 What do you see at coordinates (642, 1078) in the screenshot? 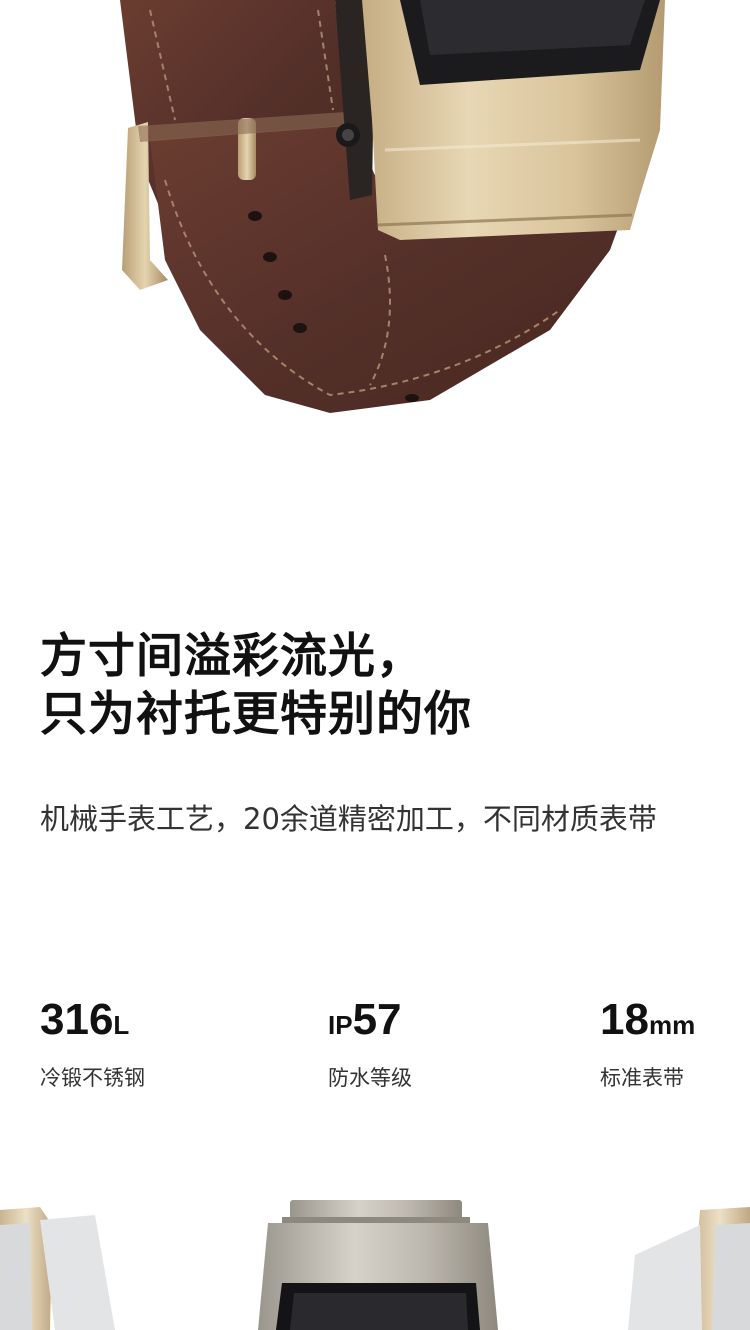
I see `spec-strap-width-label: 标准表带` at bounding box center [642, 1078].